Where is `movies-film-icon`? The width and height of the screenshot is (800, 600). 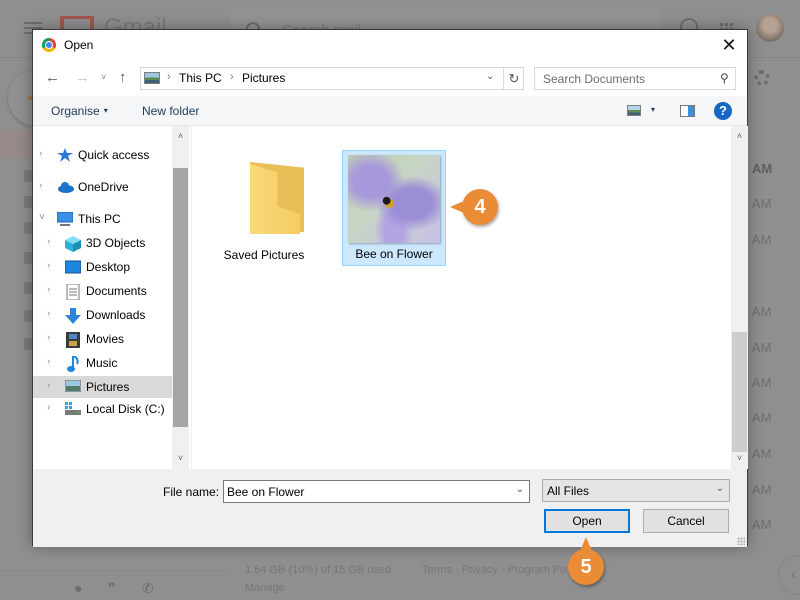 movies-film-icon is located at coordinates (74, 340).